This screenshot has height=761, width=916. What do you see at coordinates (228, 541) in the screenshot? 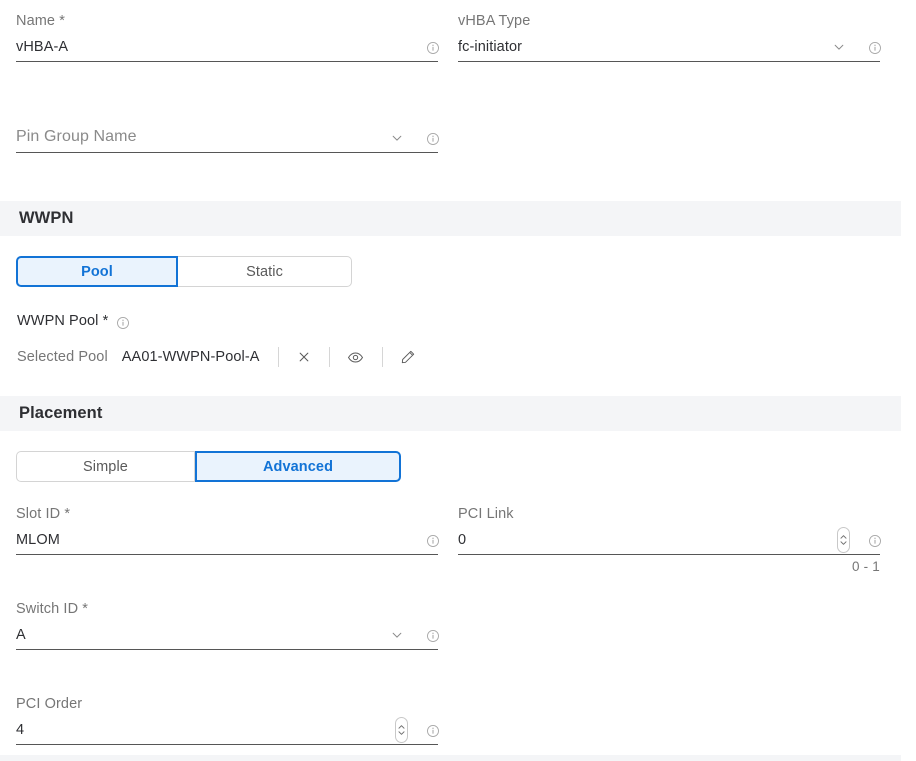
I see `slot-id-input-row: MLOM` at bounding box center [228, 541].